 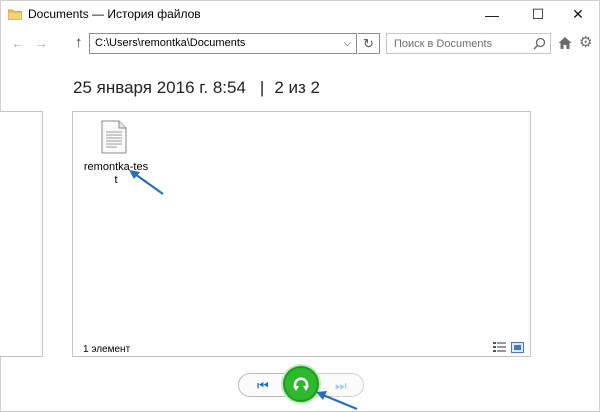 What do you see at coordinates (499, 347) in the screenshot?
I see `details-view-icon` at bounding box center [499, 347].